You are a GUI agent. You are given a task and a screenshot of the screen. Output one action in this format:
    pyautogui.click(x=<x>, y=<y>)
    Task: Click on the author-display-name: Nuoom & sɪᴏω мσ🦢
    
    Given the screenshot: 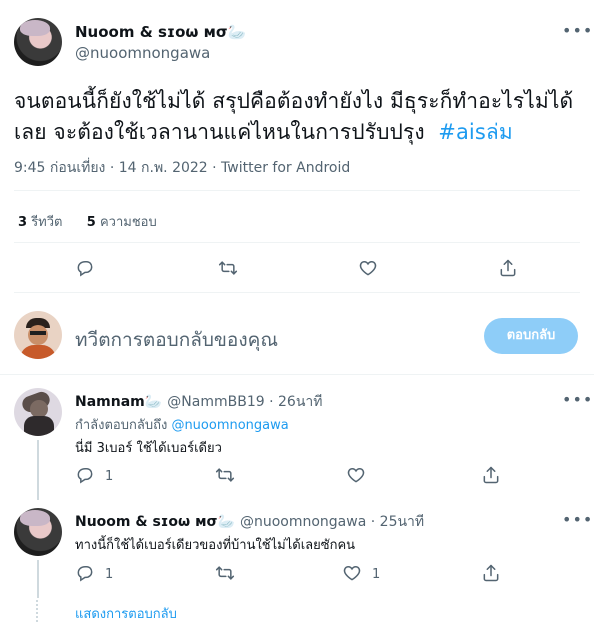 What is the action you would take?
    pyautogui.click(x=160, y=32)
    